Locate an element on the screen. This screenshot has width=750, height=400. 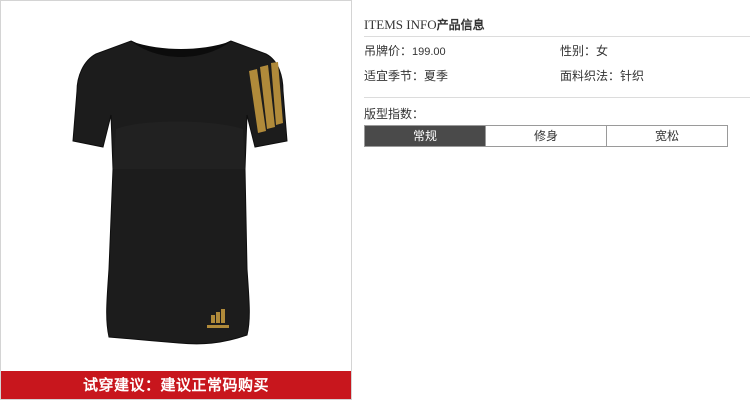
fit-option-regular: 常规 is located at coordinates (425, 136).